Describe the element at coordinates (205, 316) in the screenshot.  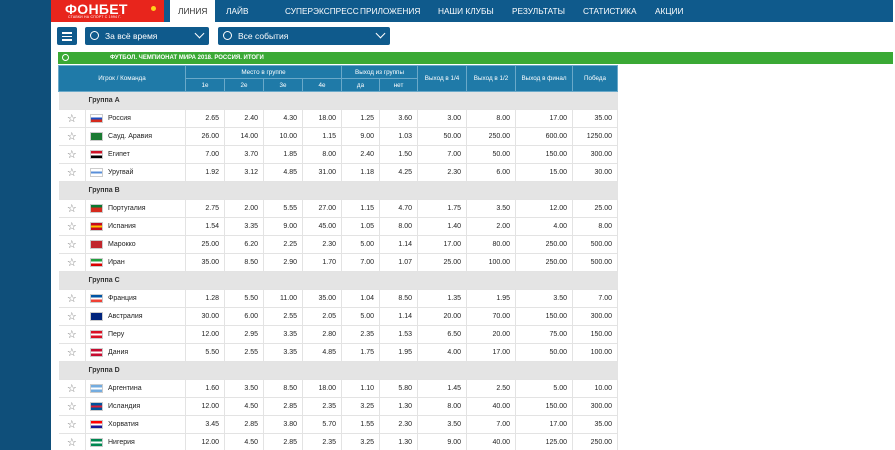
I see `odds-cell: 30.00` at that location.